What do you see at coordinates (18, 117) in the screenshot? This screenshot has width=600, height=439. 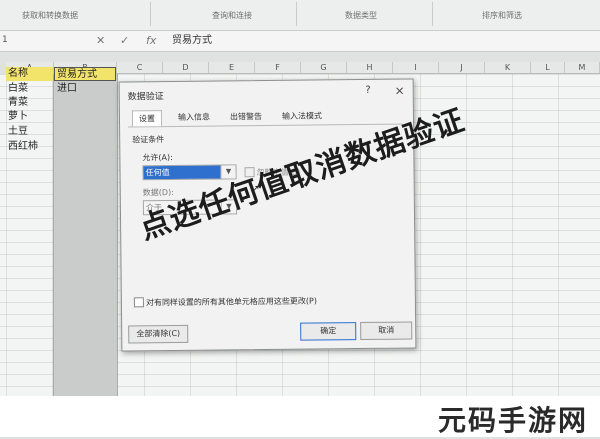 I see `cell-a4: 萝卜` at bounding box center [18, 117].